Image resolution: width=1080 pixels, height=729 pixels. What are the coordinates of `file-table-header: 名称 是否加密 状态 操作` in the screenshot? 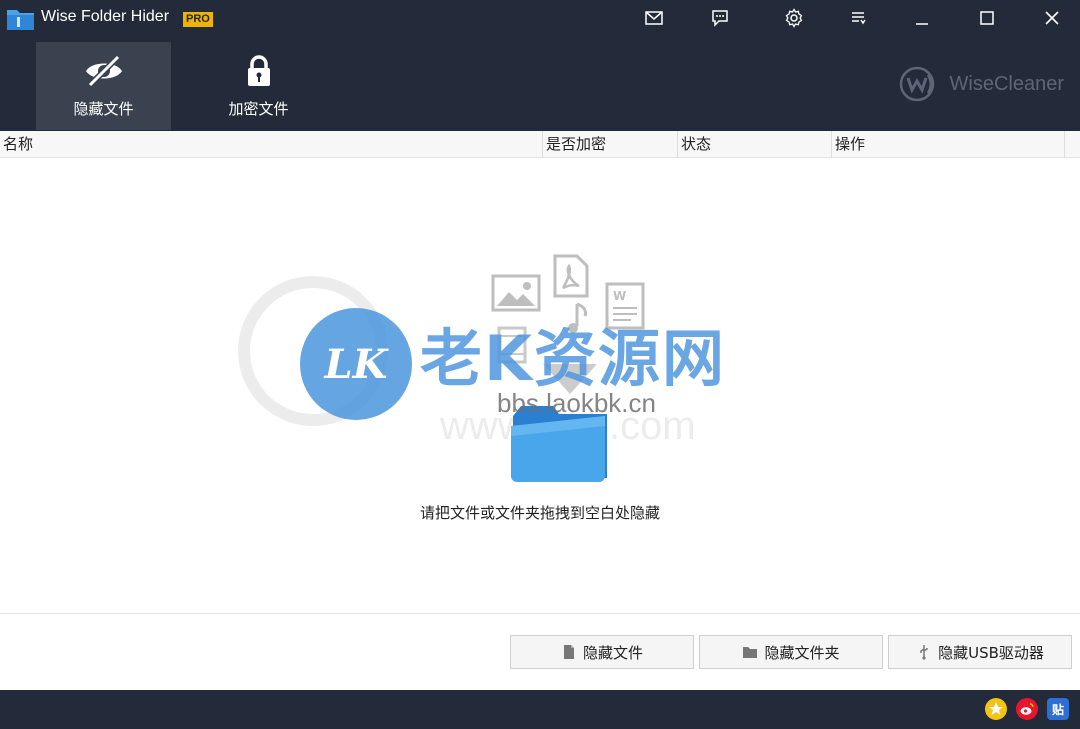 It's located at (540, 144).